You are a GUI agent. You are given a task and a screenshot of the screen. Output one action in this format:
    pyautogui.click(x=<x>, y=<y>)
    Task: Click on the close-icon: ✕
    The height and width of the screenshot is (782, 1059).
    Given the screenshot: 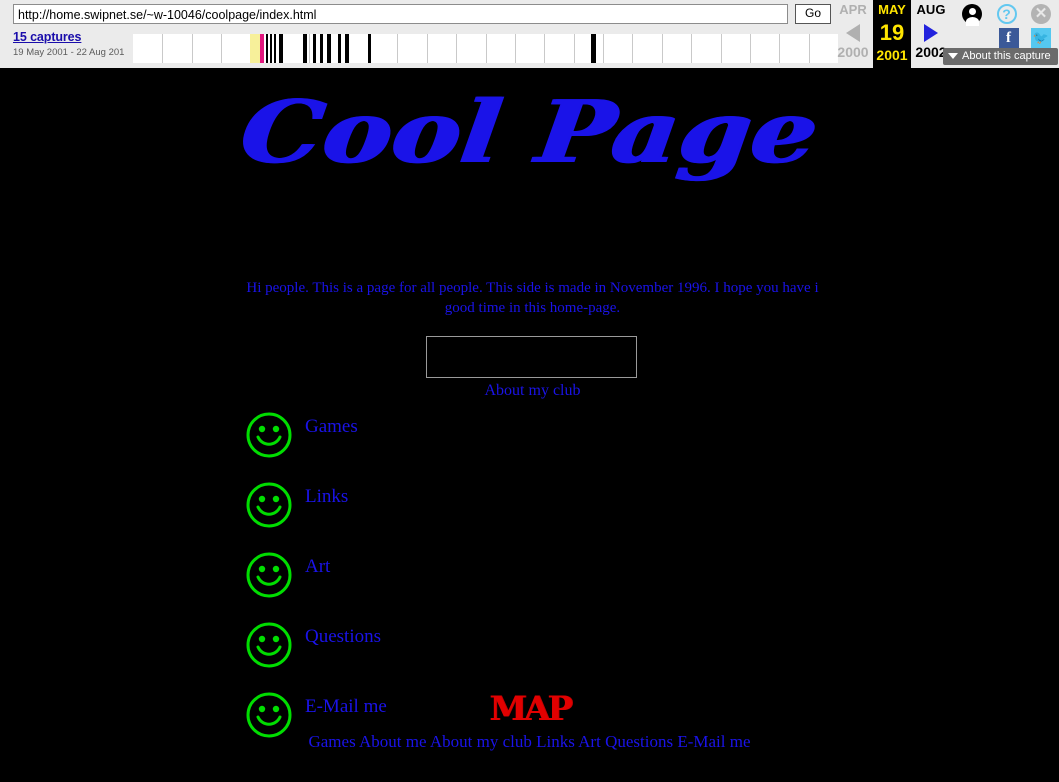 What is the action you would take?
    pyautogui.click(x=1041, y=14)
    